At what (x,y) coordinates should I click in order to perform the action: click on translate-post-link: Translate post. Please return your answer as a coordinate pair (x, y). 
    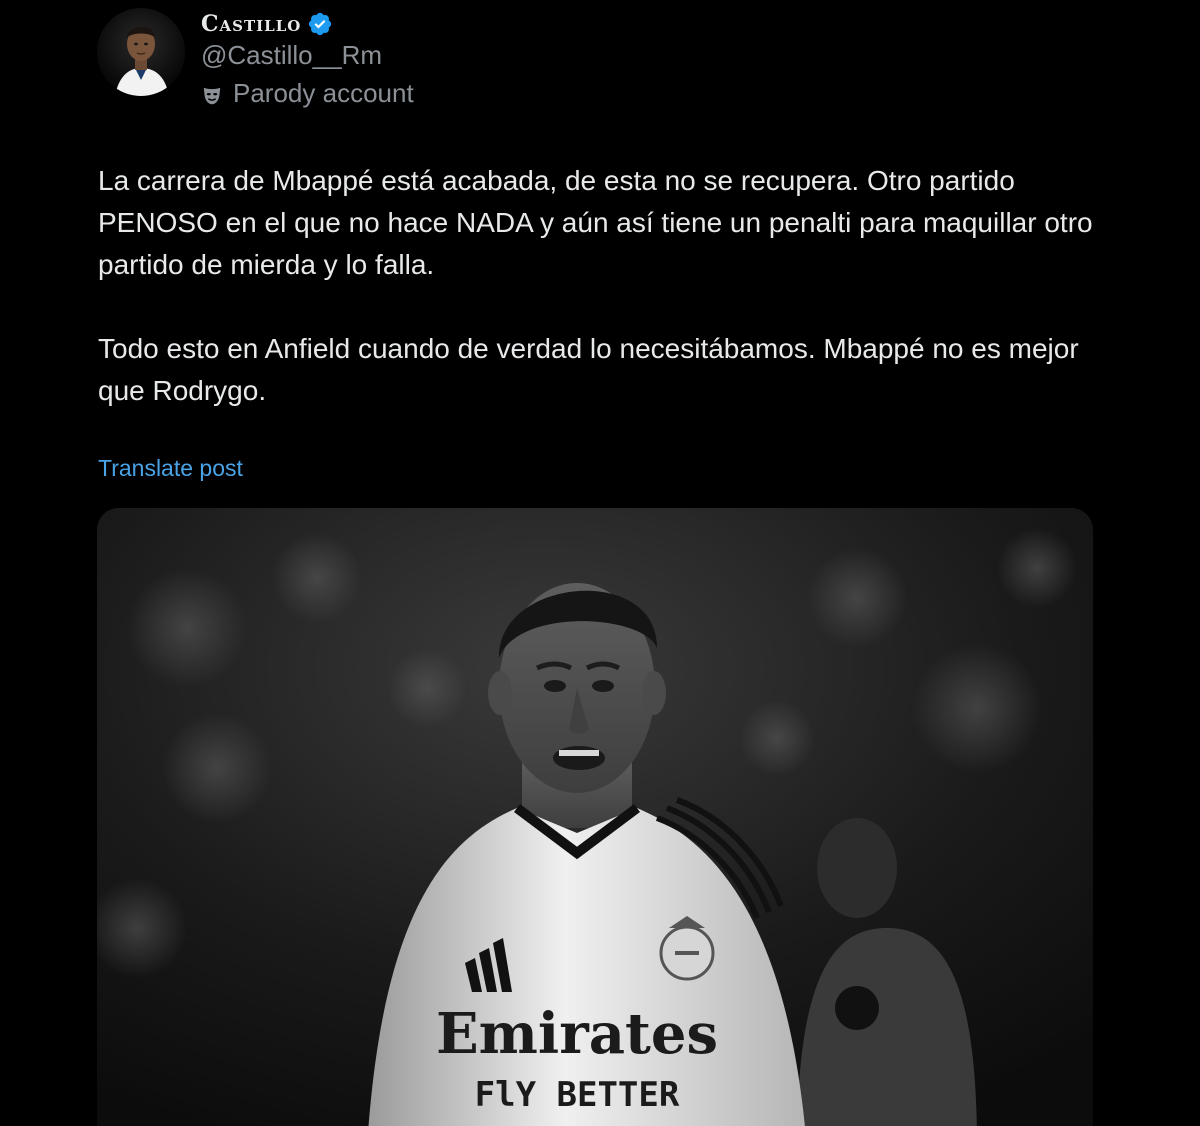
    Looking at the image, I should click on (170, 468).